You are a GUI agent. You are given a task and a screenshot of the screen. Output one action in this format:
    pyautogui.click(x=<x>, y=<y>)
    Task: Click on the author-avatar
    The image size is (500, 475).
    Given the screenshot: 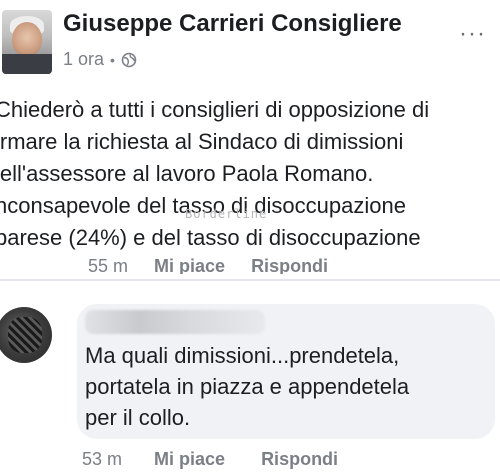 What is the action you would take?
    pyautogui.click(x=27, y=42)
    